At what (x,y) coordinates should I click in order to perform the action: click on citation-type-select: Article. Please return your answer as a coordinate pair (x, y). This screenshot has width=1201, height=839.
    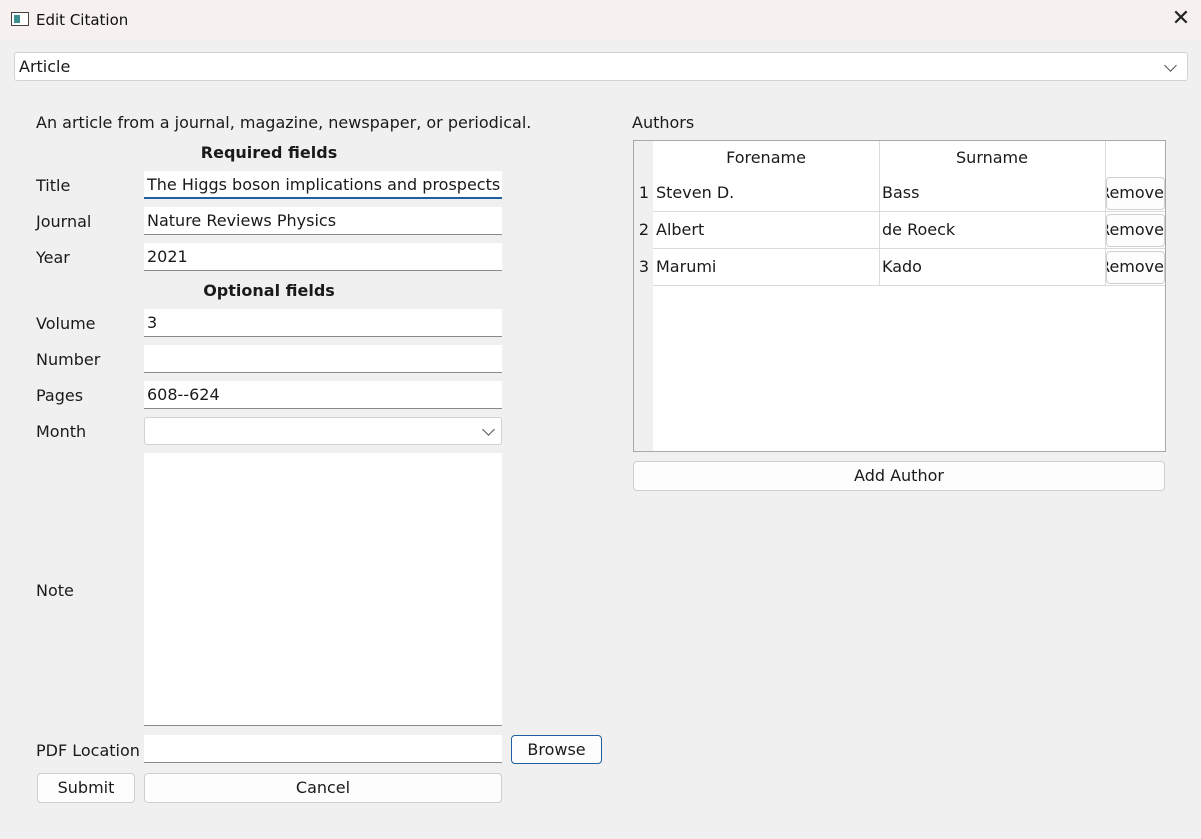
    Looking at the image, I should click on (601, 66).